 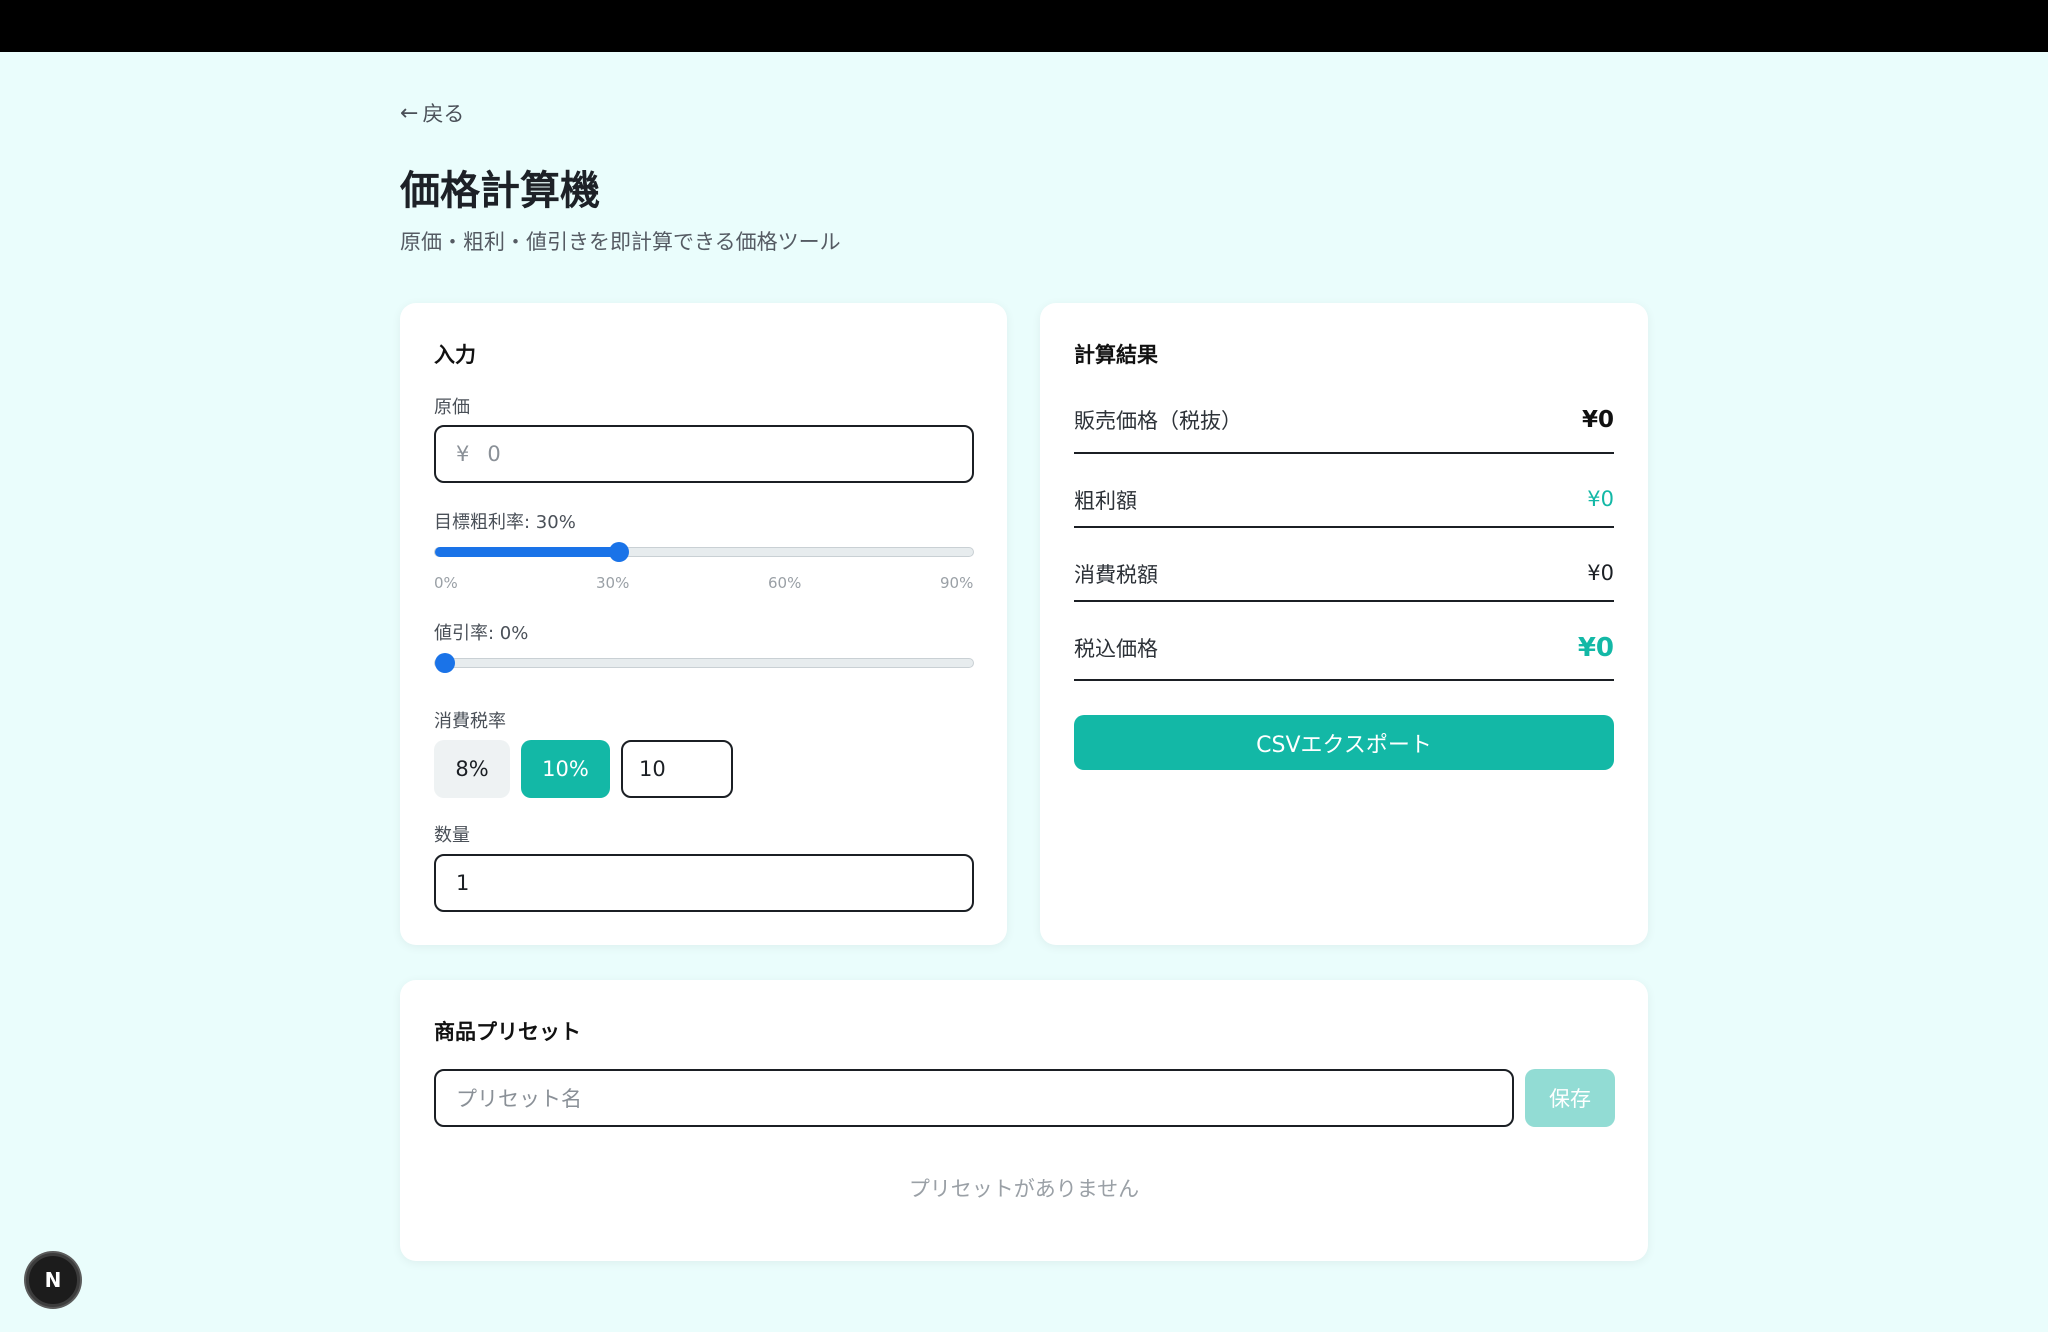 What do you see at coordinates (481, 633) in the screenshot?
I see `discount-label: 値引率: 0%` at bounding box center [481, 633].